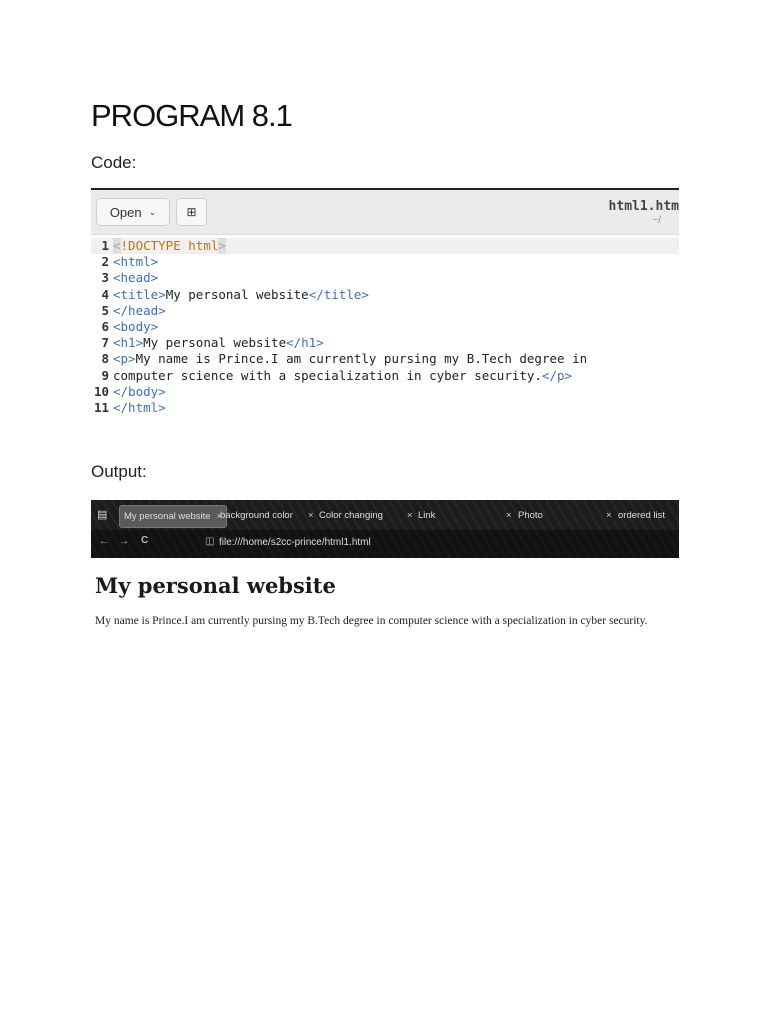 The image size is (768, 1024). I want to click on tab-label: background color, so click(256, 515).